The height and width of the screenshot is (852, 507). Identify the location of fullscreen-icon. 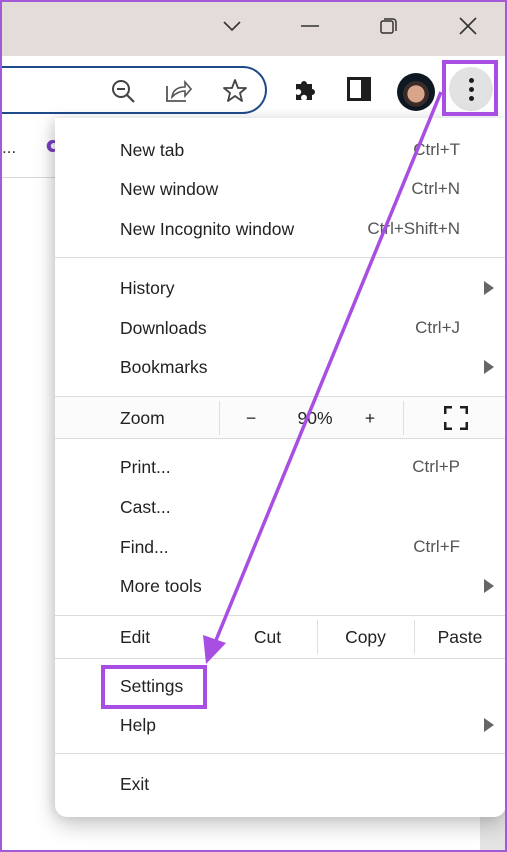
(456, 418).